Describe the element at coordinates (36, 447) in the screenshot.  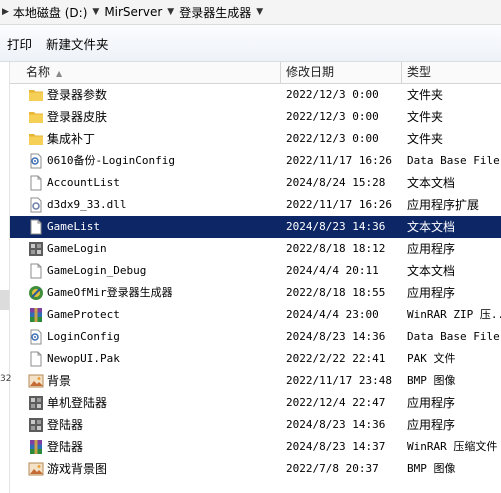
I see `winrar-icon` at that location.